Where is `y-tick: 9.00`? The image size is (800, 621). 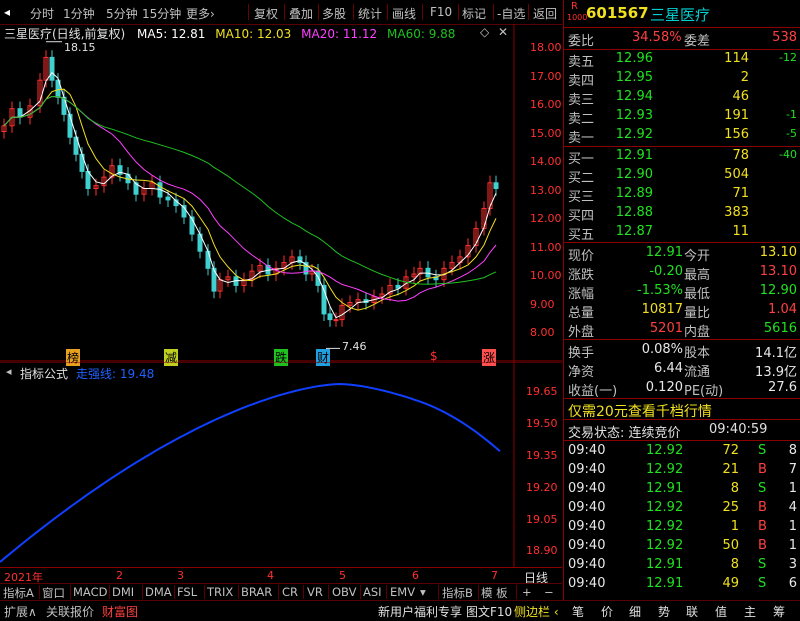
y-tick: 9.00 is located at coordinates (542, 304).